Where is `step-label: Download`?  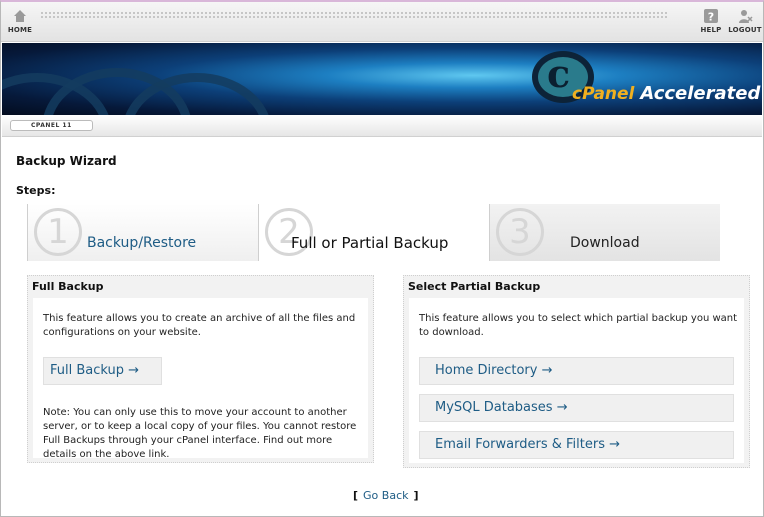 step-label: Download is located at coordinates (605, 243).